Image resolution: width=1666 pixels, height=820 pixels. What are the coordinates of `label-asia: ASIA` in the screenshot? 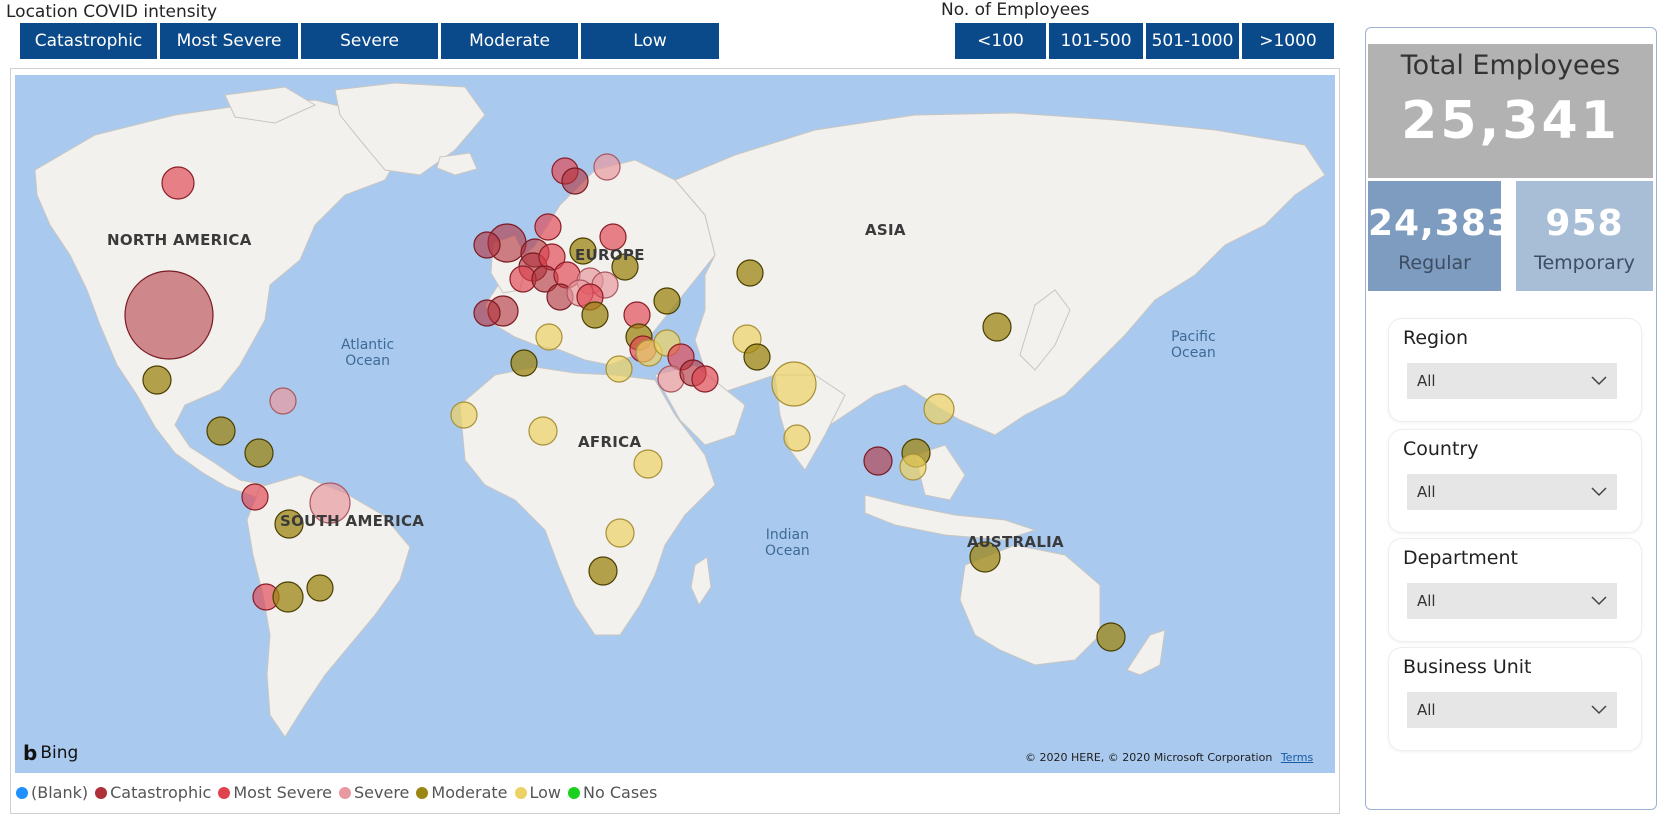 It's located at (885, 230).